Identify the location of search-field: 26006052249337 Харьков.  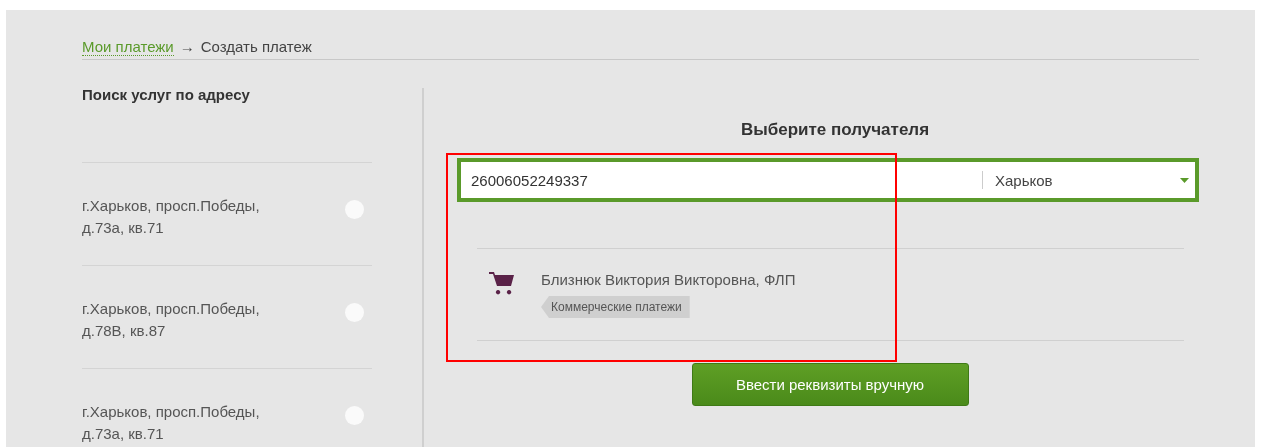
(828, 180).